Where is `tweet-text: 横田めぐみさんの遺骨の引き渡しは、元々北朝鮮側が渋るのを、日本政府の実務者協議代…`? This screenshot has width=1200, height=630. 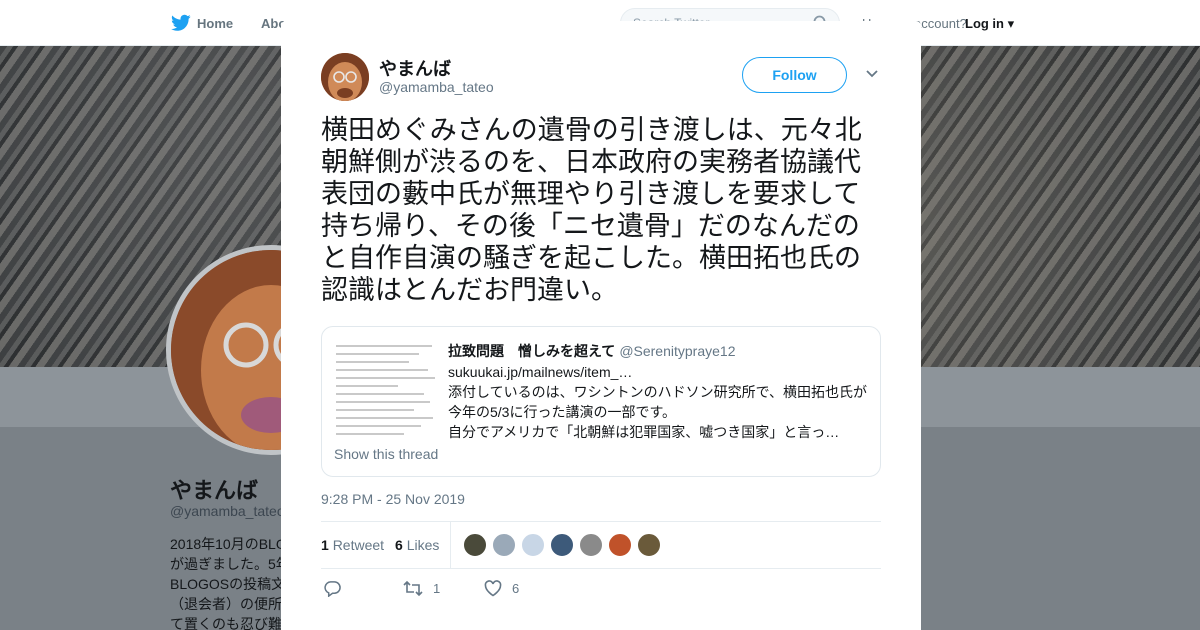 tweet-text: 横田めぐみさんの遺骨の引き渡しは、元々北朝鮮側が渋るのを、日本政府の実務者協議代… is located at coordinates (591, 210).